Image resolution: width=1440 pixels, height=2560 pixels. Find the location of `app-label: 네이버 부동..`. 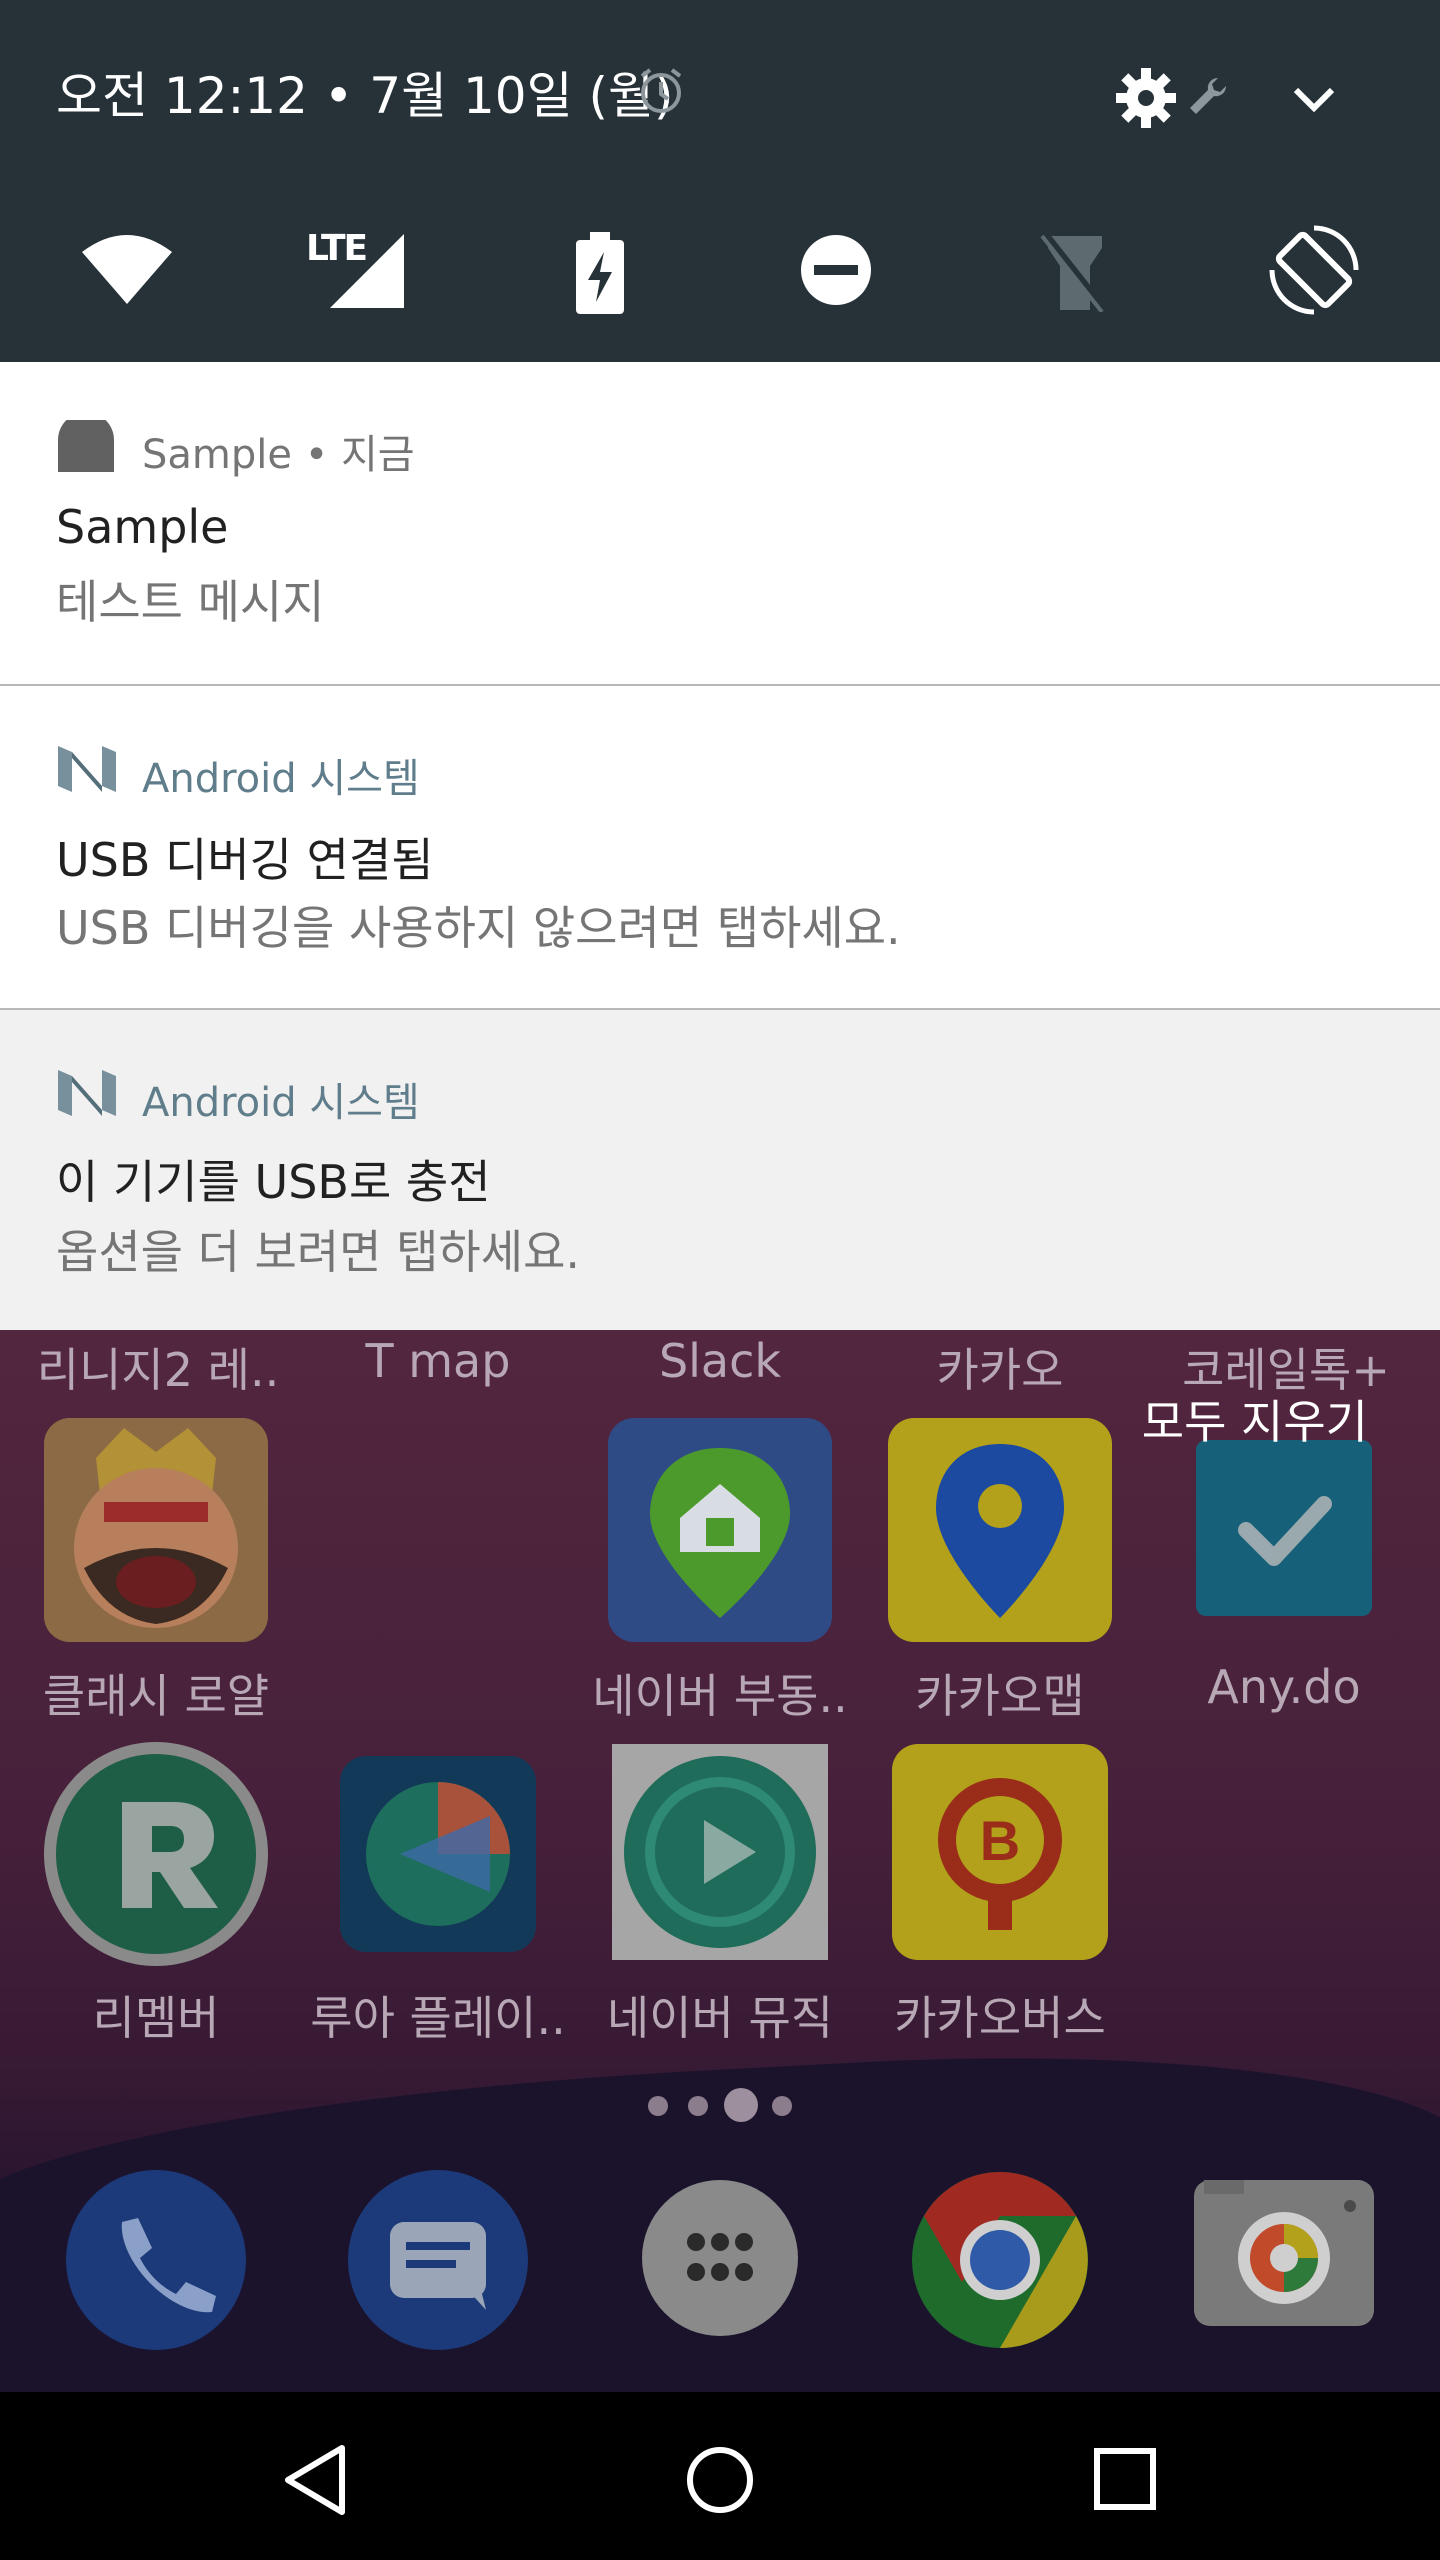

app-label: 네이버 부동.. is located at coordinates (720, 1696).